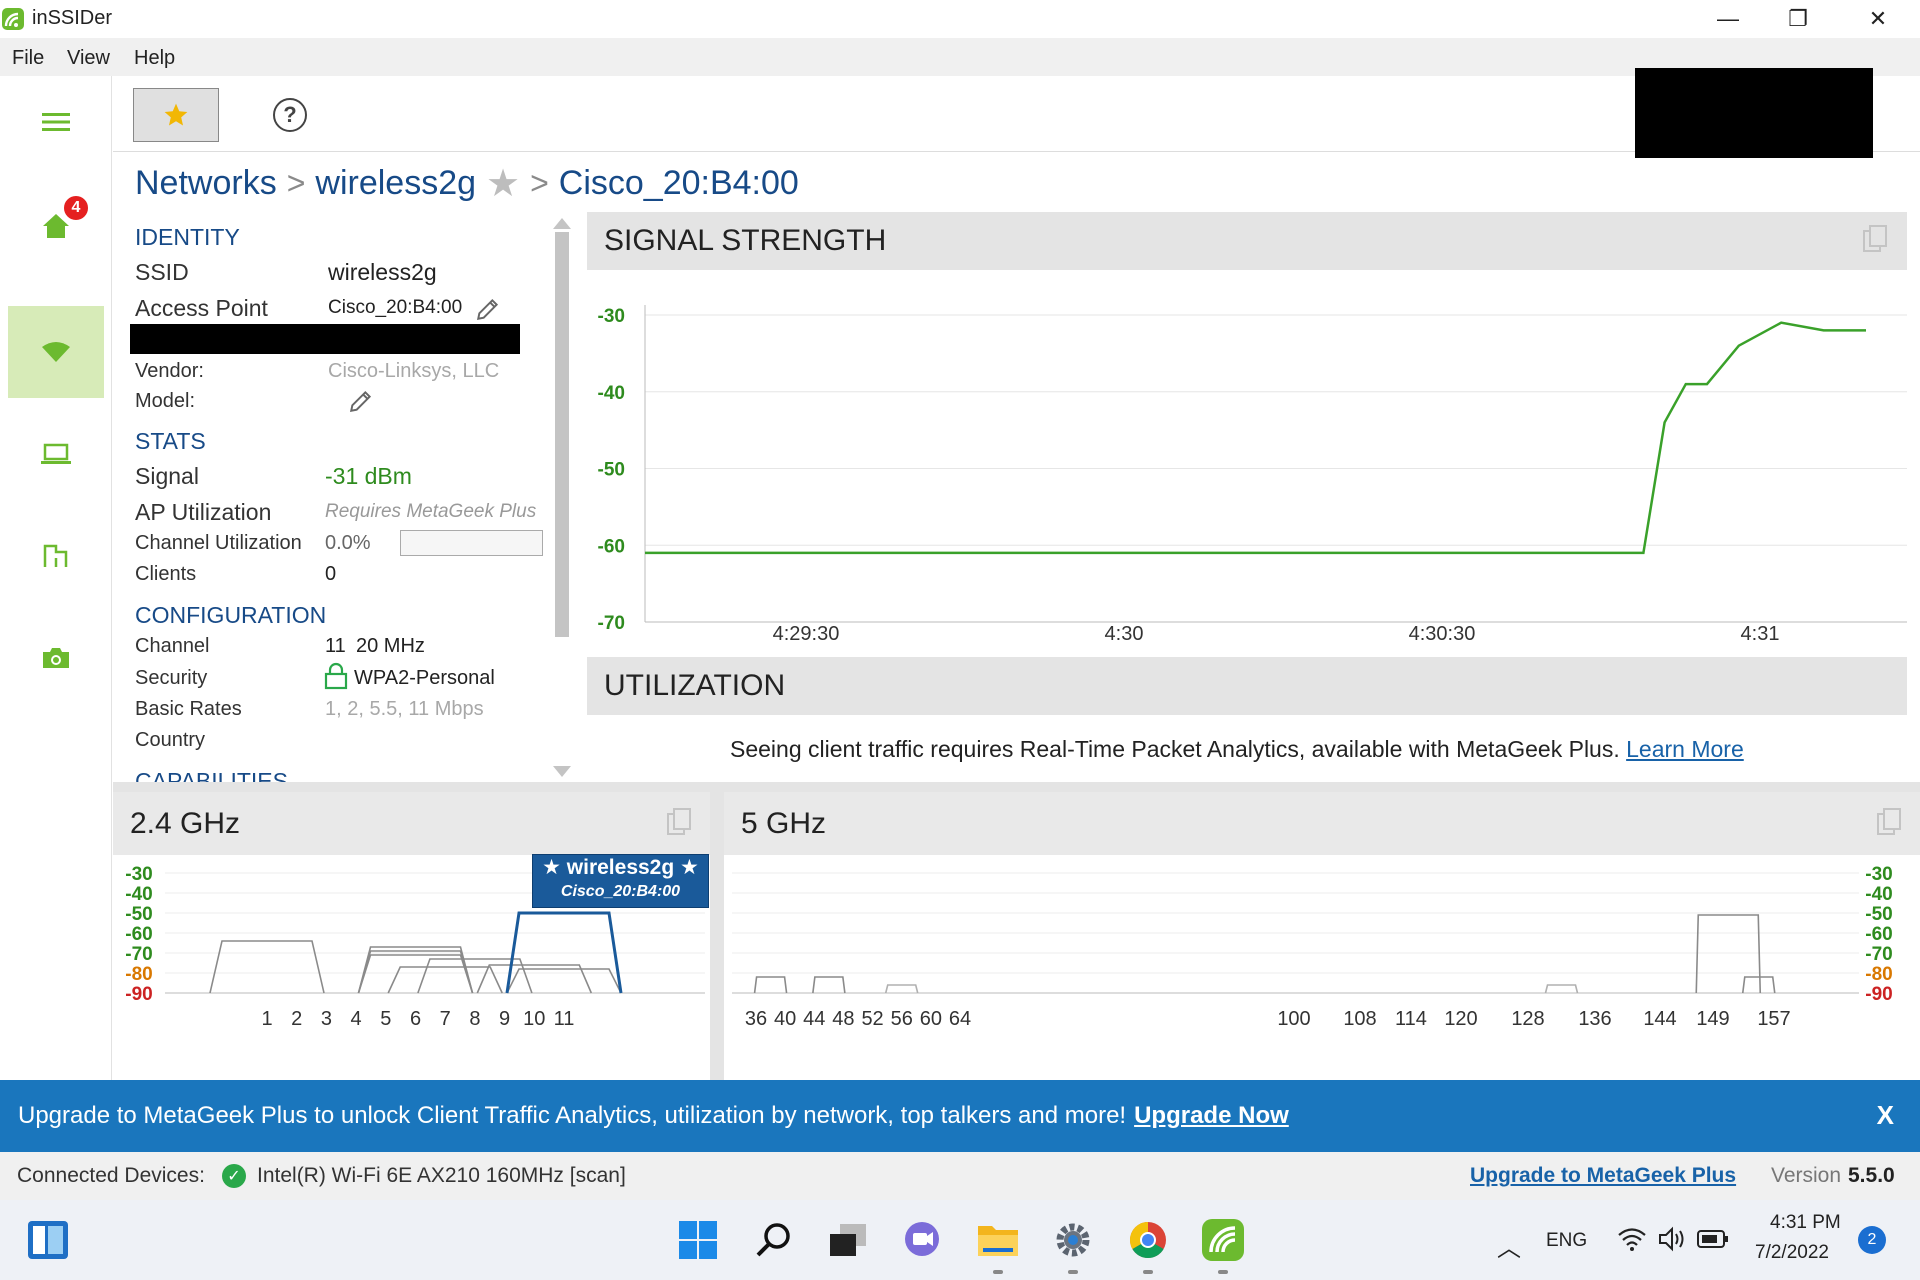 The width and height of the screenshot is (1920, 1280). I want to click on chrome-button, so click(1148, 1240).